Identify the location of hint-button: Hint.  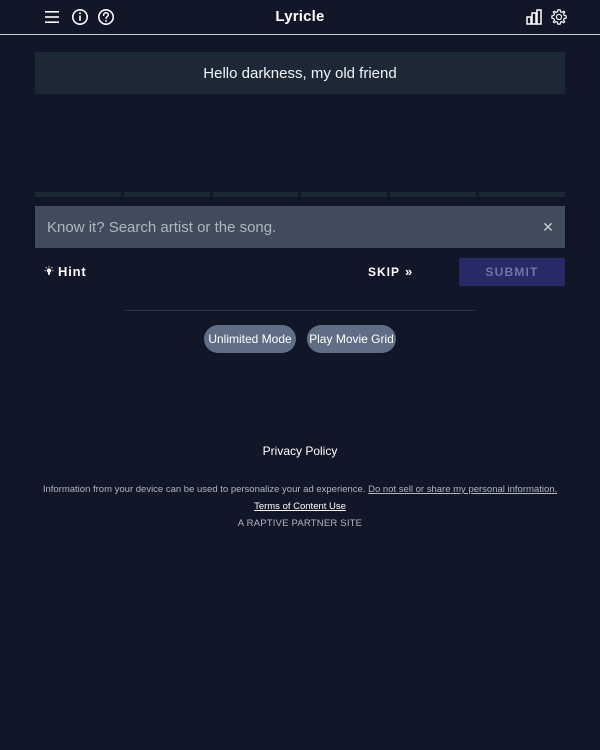
(65, 271).